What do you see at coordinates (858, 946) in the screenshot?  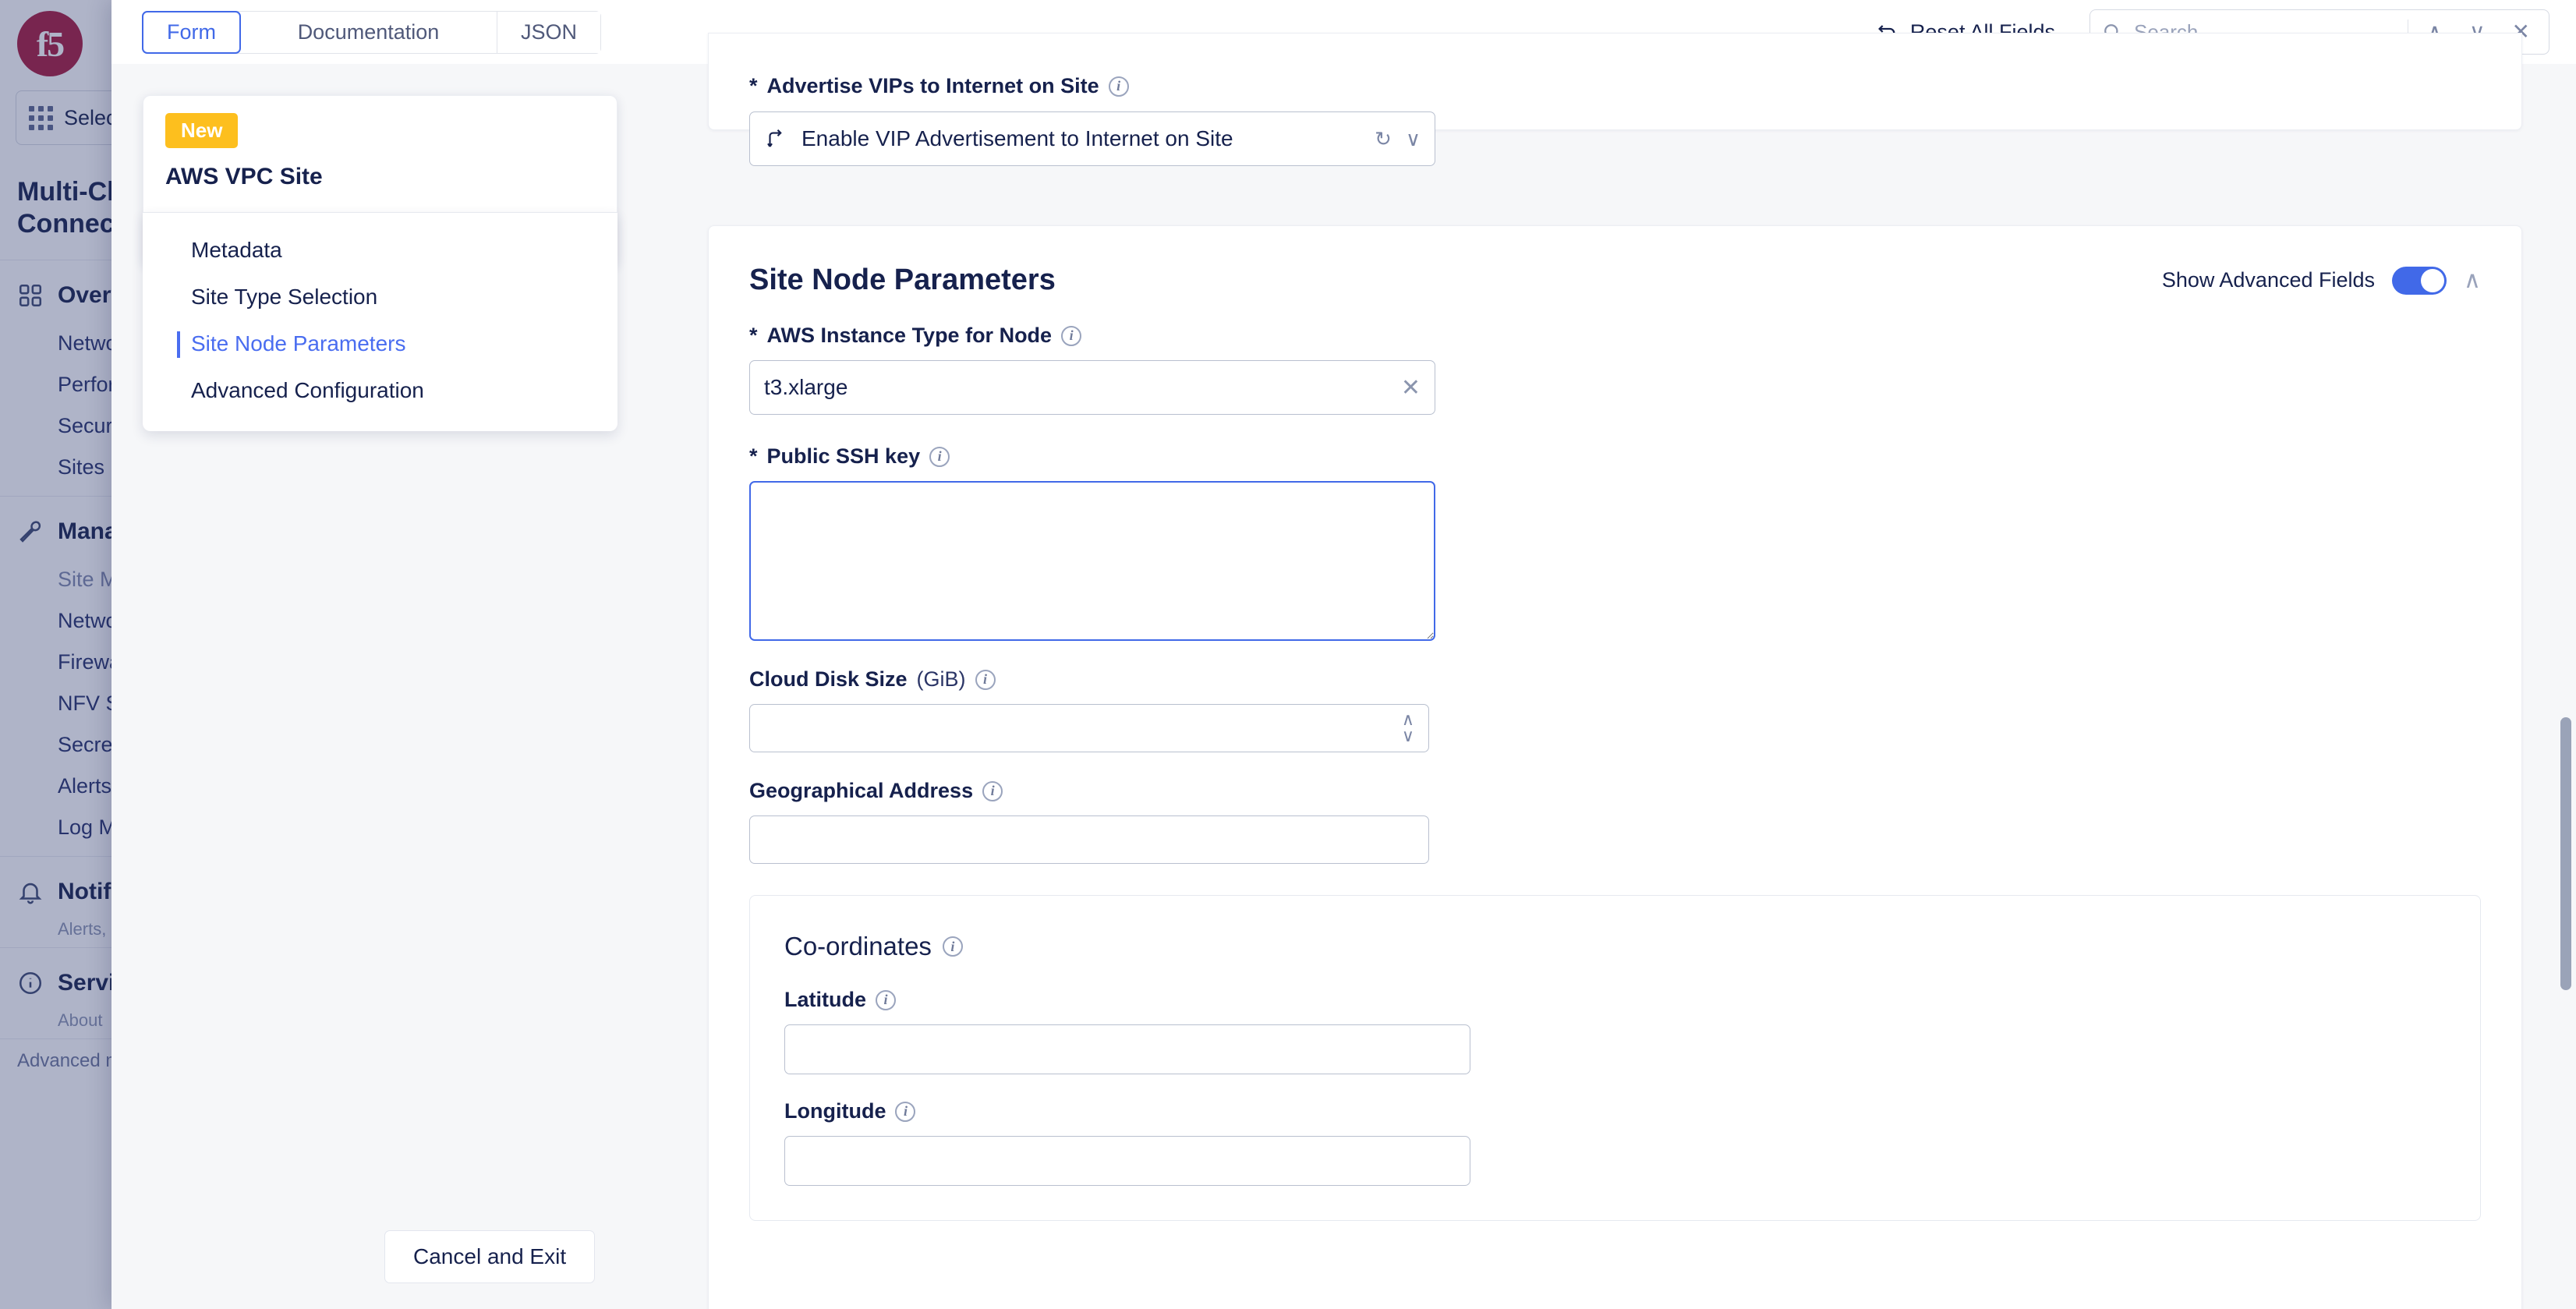 I see `coordinates-title: Co-ordinates` at bounding box center [858, 946].